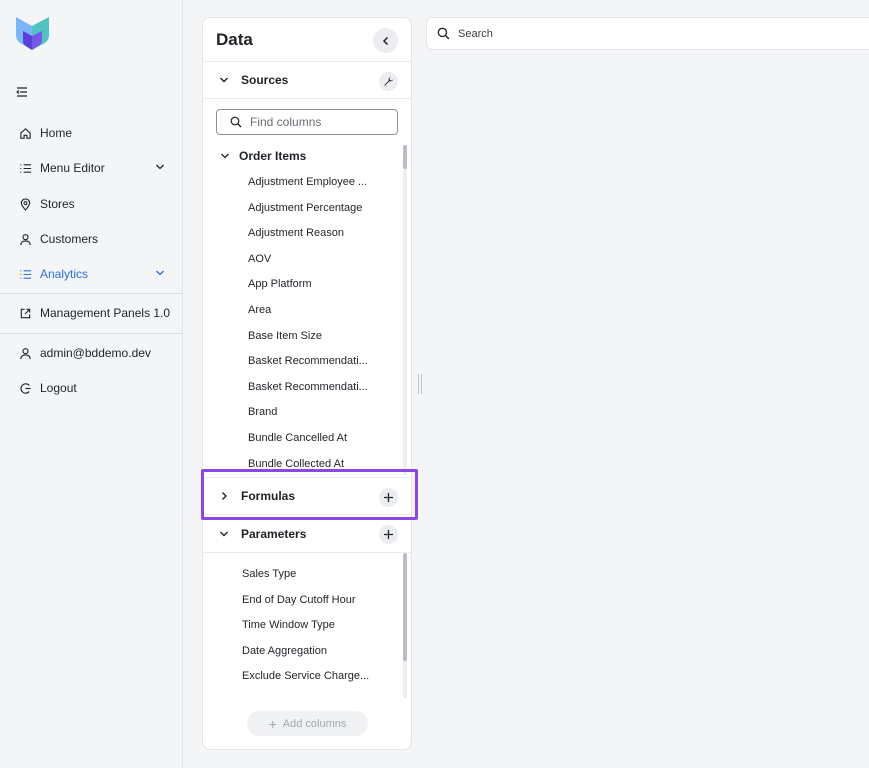 This screenshot has height=768, width=869. I want to click on order-items-group-header: Order Items, so click(263, 156).